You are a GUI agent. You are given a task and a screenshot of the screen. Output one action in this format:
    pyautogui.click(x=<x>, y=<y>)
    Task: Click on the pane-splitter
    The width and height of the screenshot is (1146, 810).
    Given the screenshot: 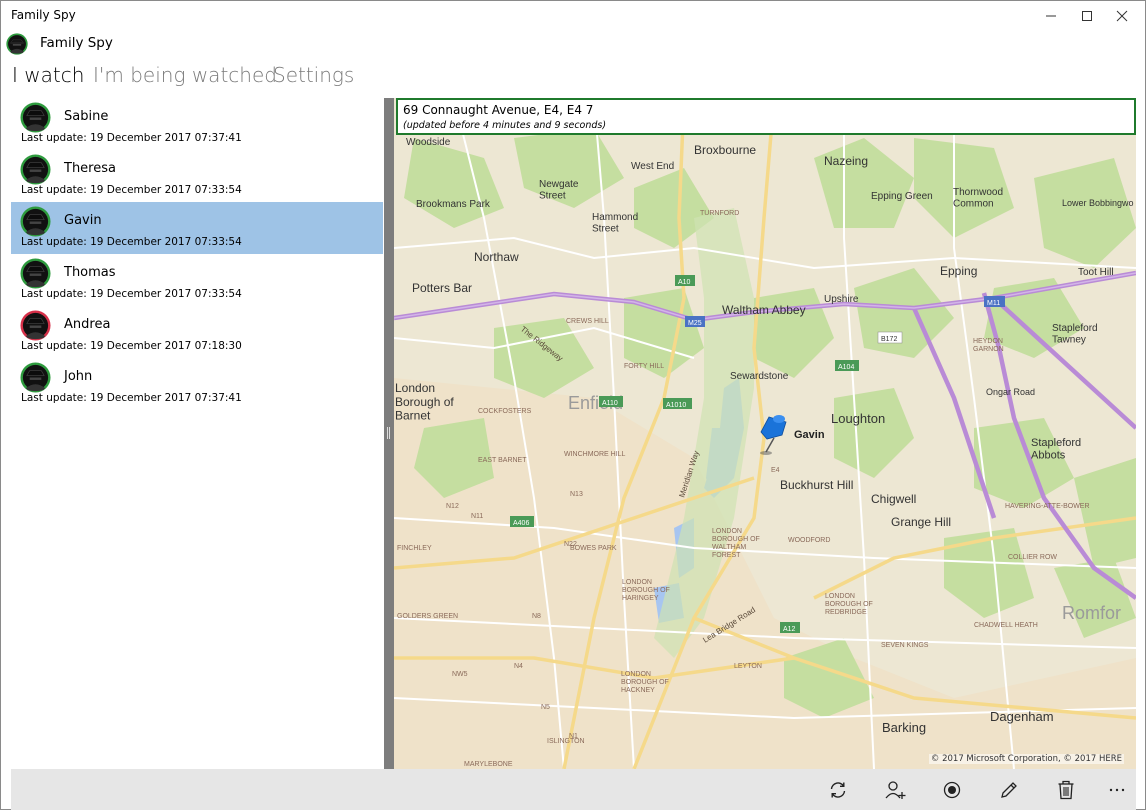 What is the action you would take?
    pyautogui.click(x=389, y=433)
    